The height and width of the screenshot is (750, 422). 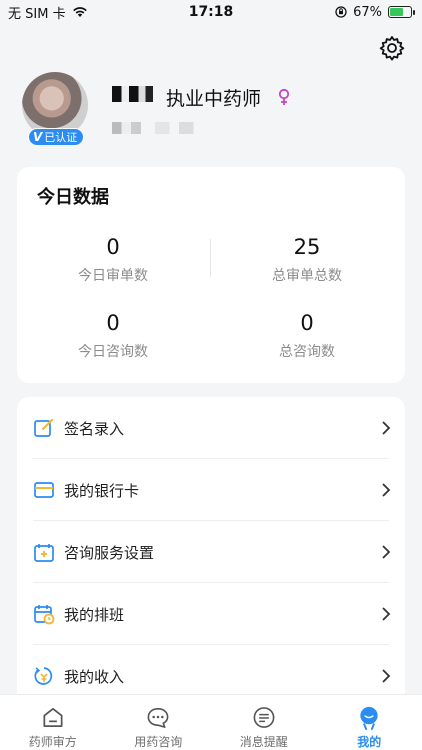 I want to click on tab-label: 用药咨询, so click(x=158, y=742).